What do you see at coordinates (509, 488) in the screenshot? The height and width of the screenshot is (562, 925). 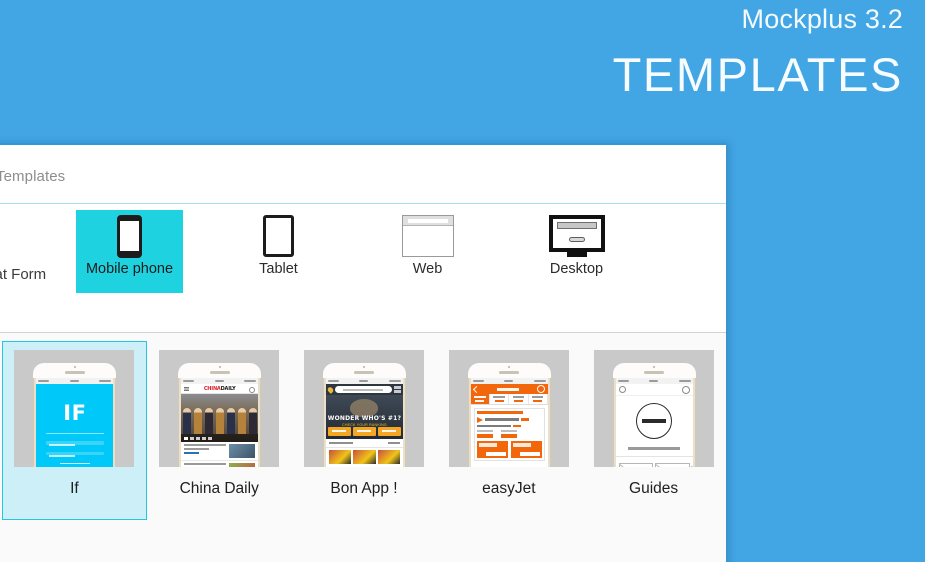 I see `template-name: easyJet` at bounding box center [509, 488].